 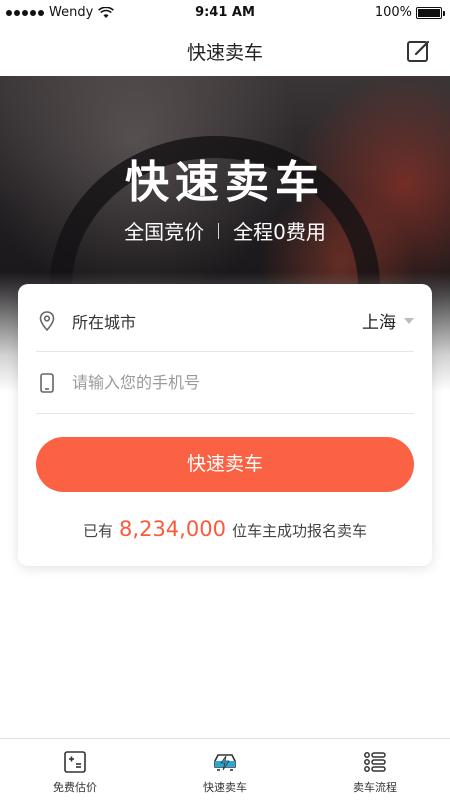 What do you see at coordinates (98, 531) in the screenshot?
I see `count-prefix: 已有` at bounding box center [98, 531].